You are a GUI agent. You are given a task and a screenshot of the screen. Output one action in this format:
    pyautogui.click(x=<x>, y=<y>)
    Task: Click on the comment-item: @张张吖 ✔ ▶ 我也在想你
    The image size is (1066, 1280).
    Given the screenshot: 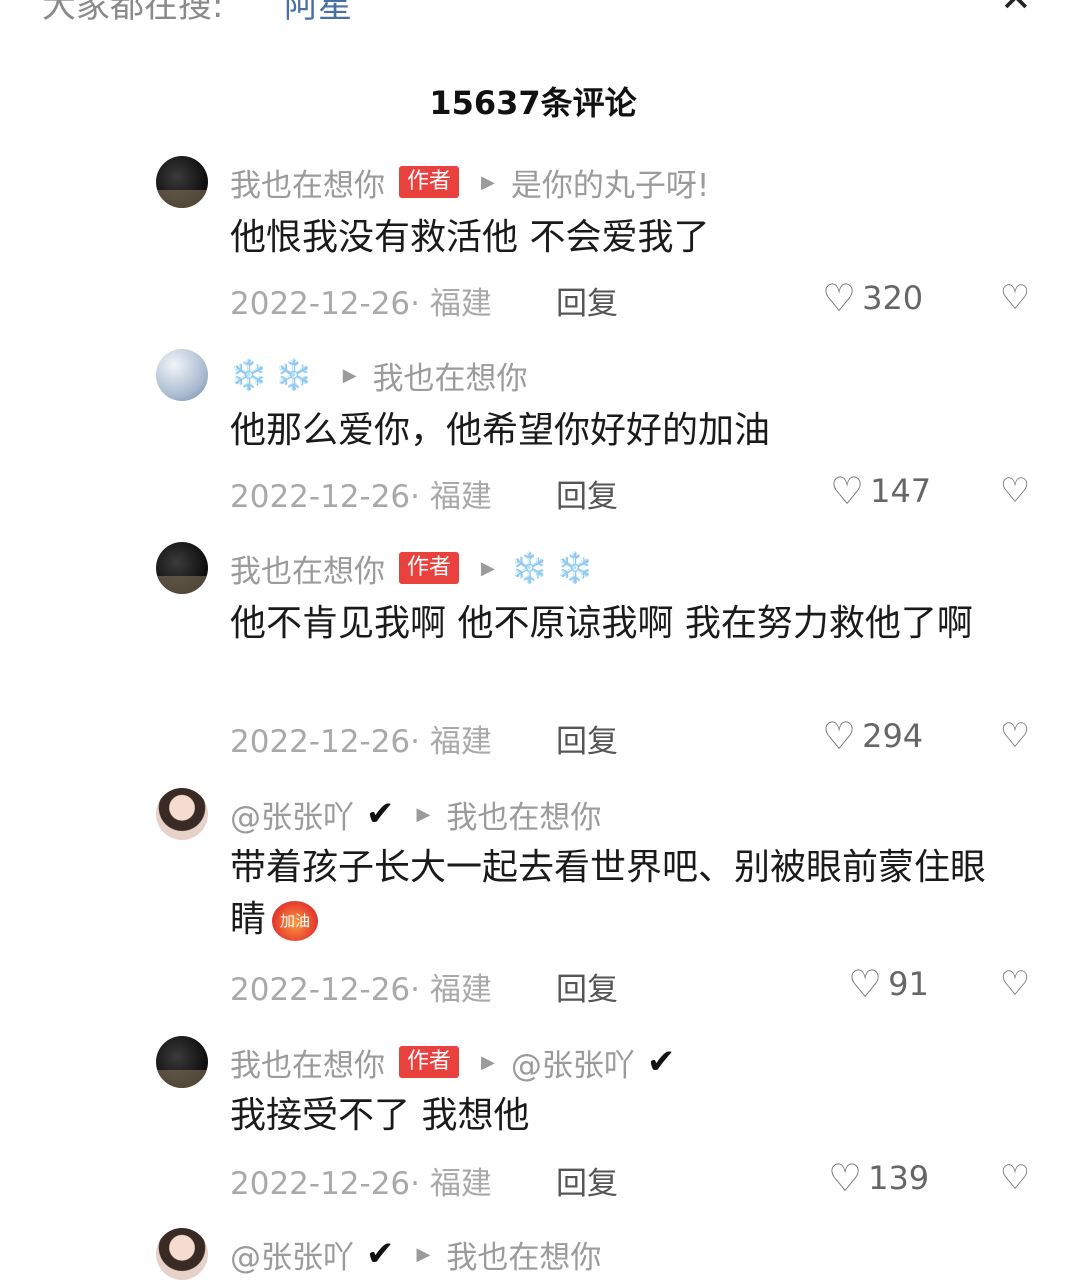 What is the action you would take?
    pyautogui.click(x=533, y=1252)
    